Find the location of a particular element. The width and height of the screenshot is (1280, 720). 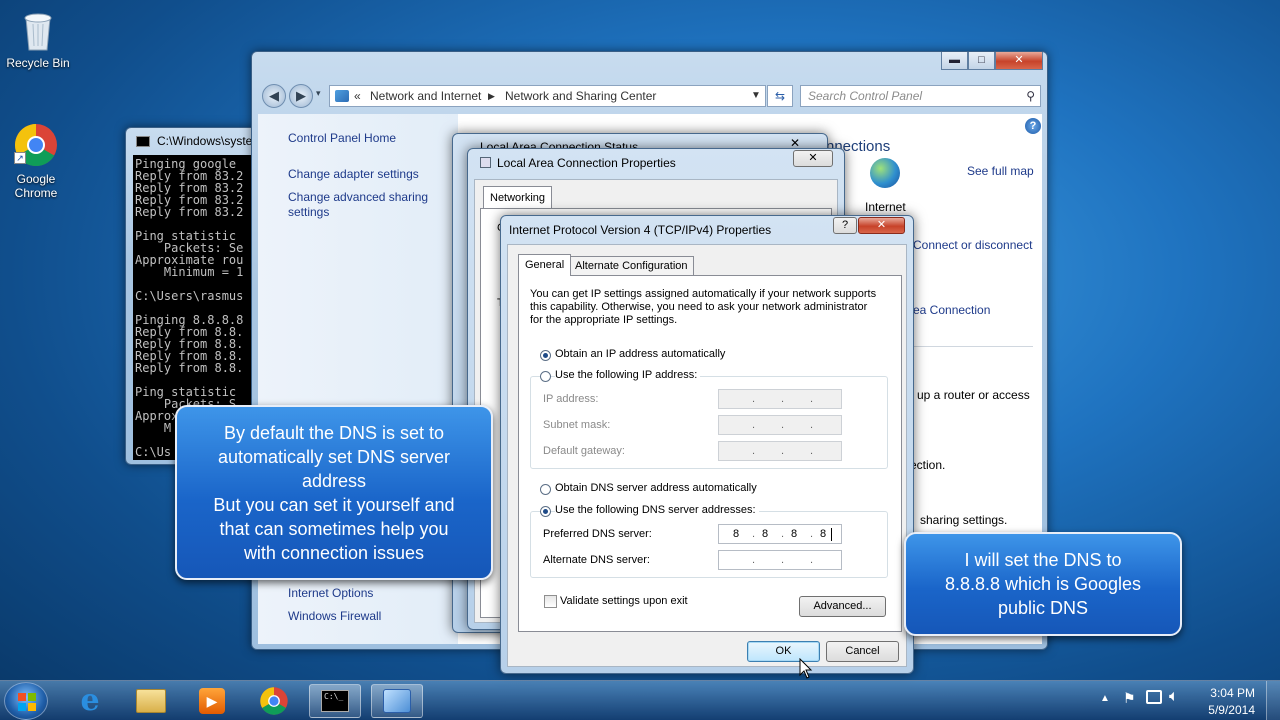

obtain-dns-auto-radio is located at coordinates (545, 489).